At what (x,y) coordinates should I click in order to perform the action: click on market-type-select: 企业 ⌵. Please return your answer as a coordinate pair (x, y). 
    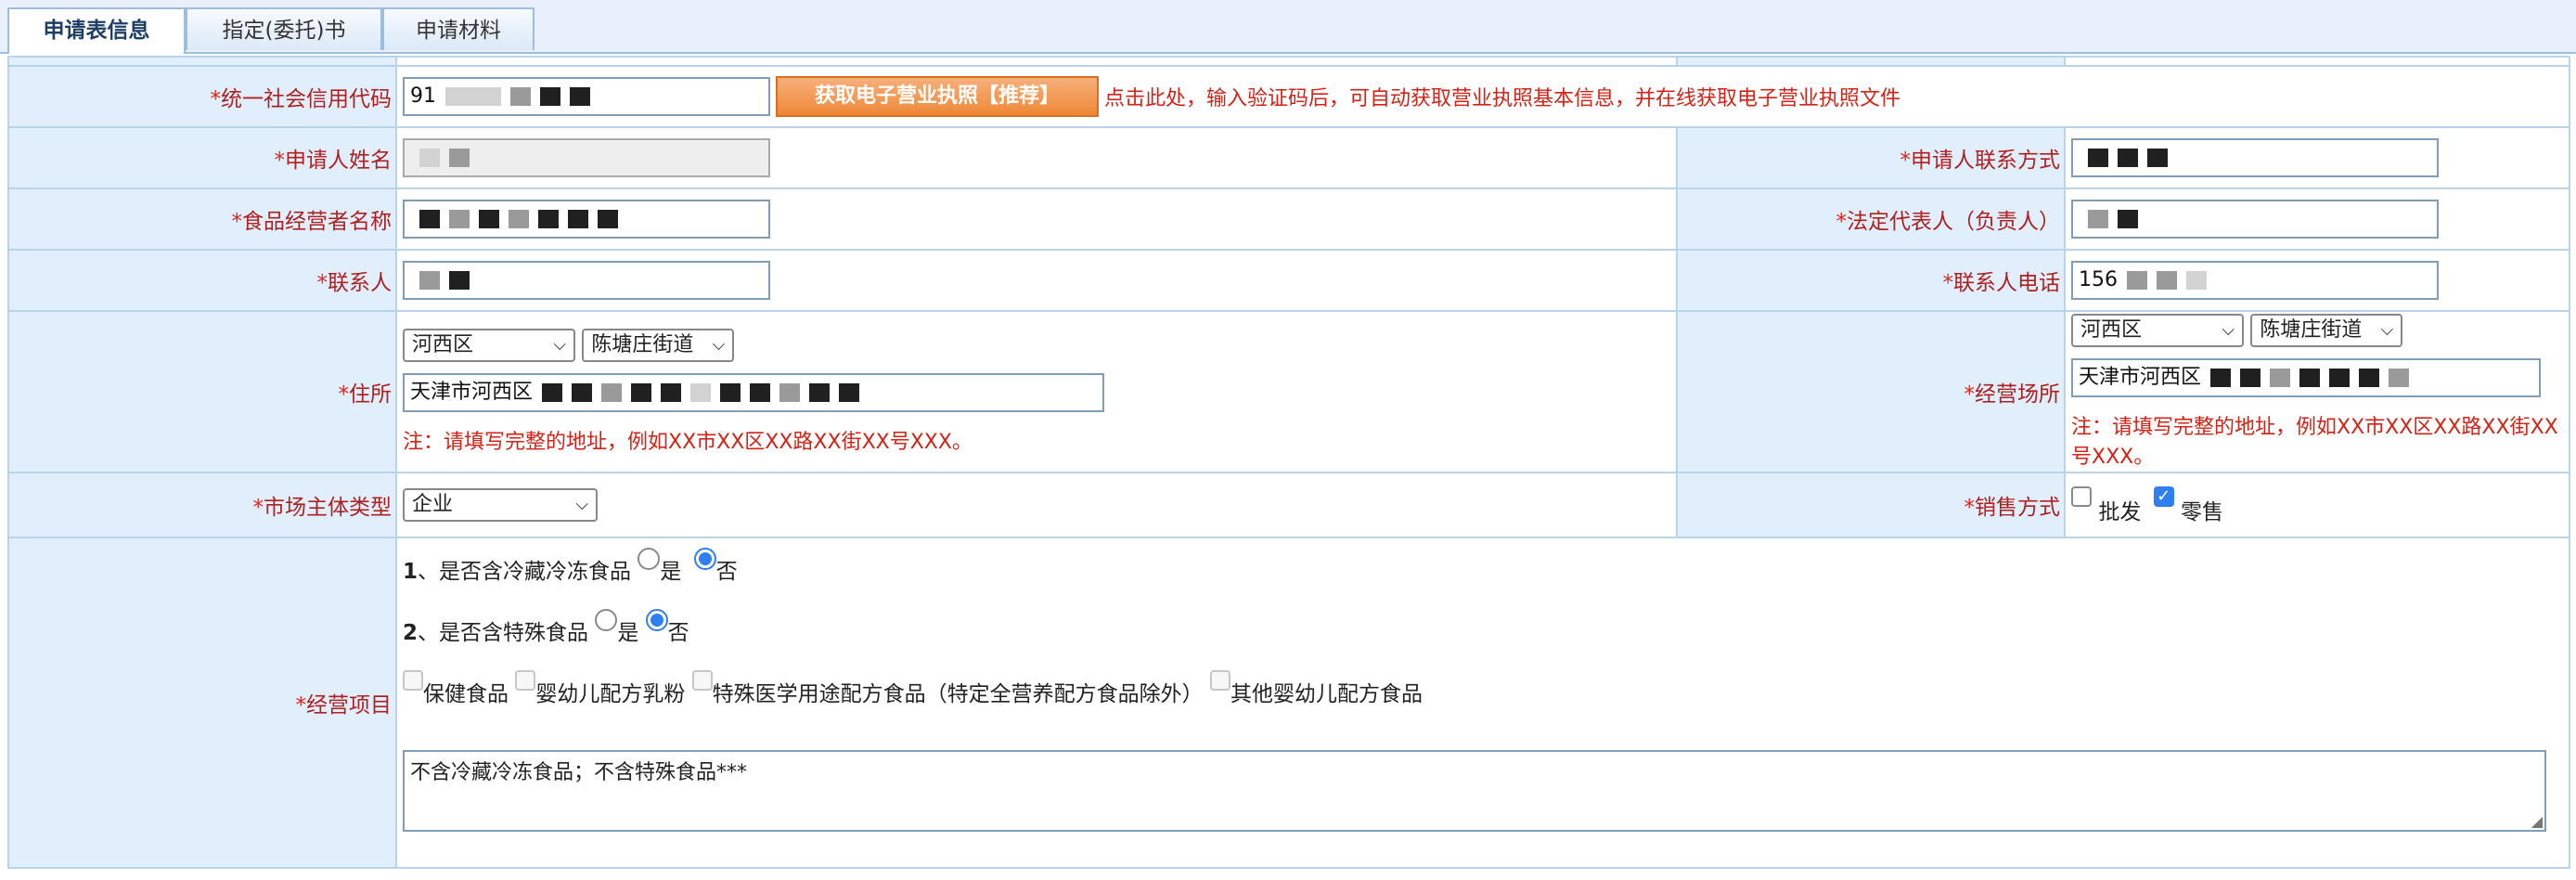
    Looking at the image, I should click on (501, 505).